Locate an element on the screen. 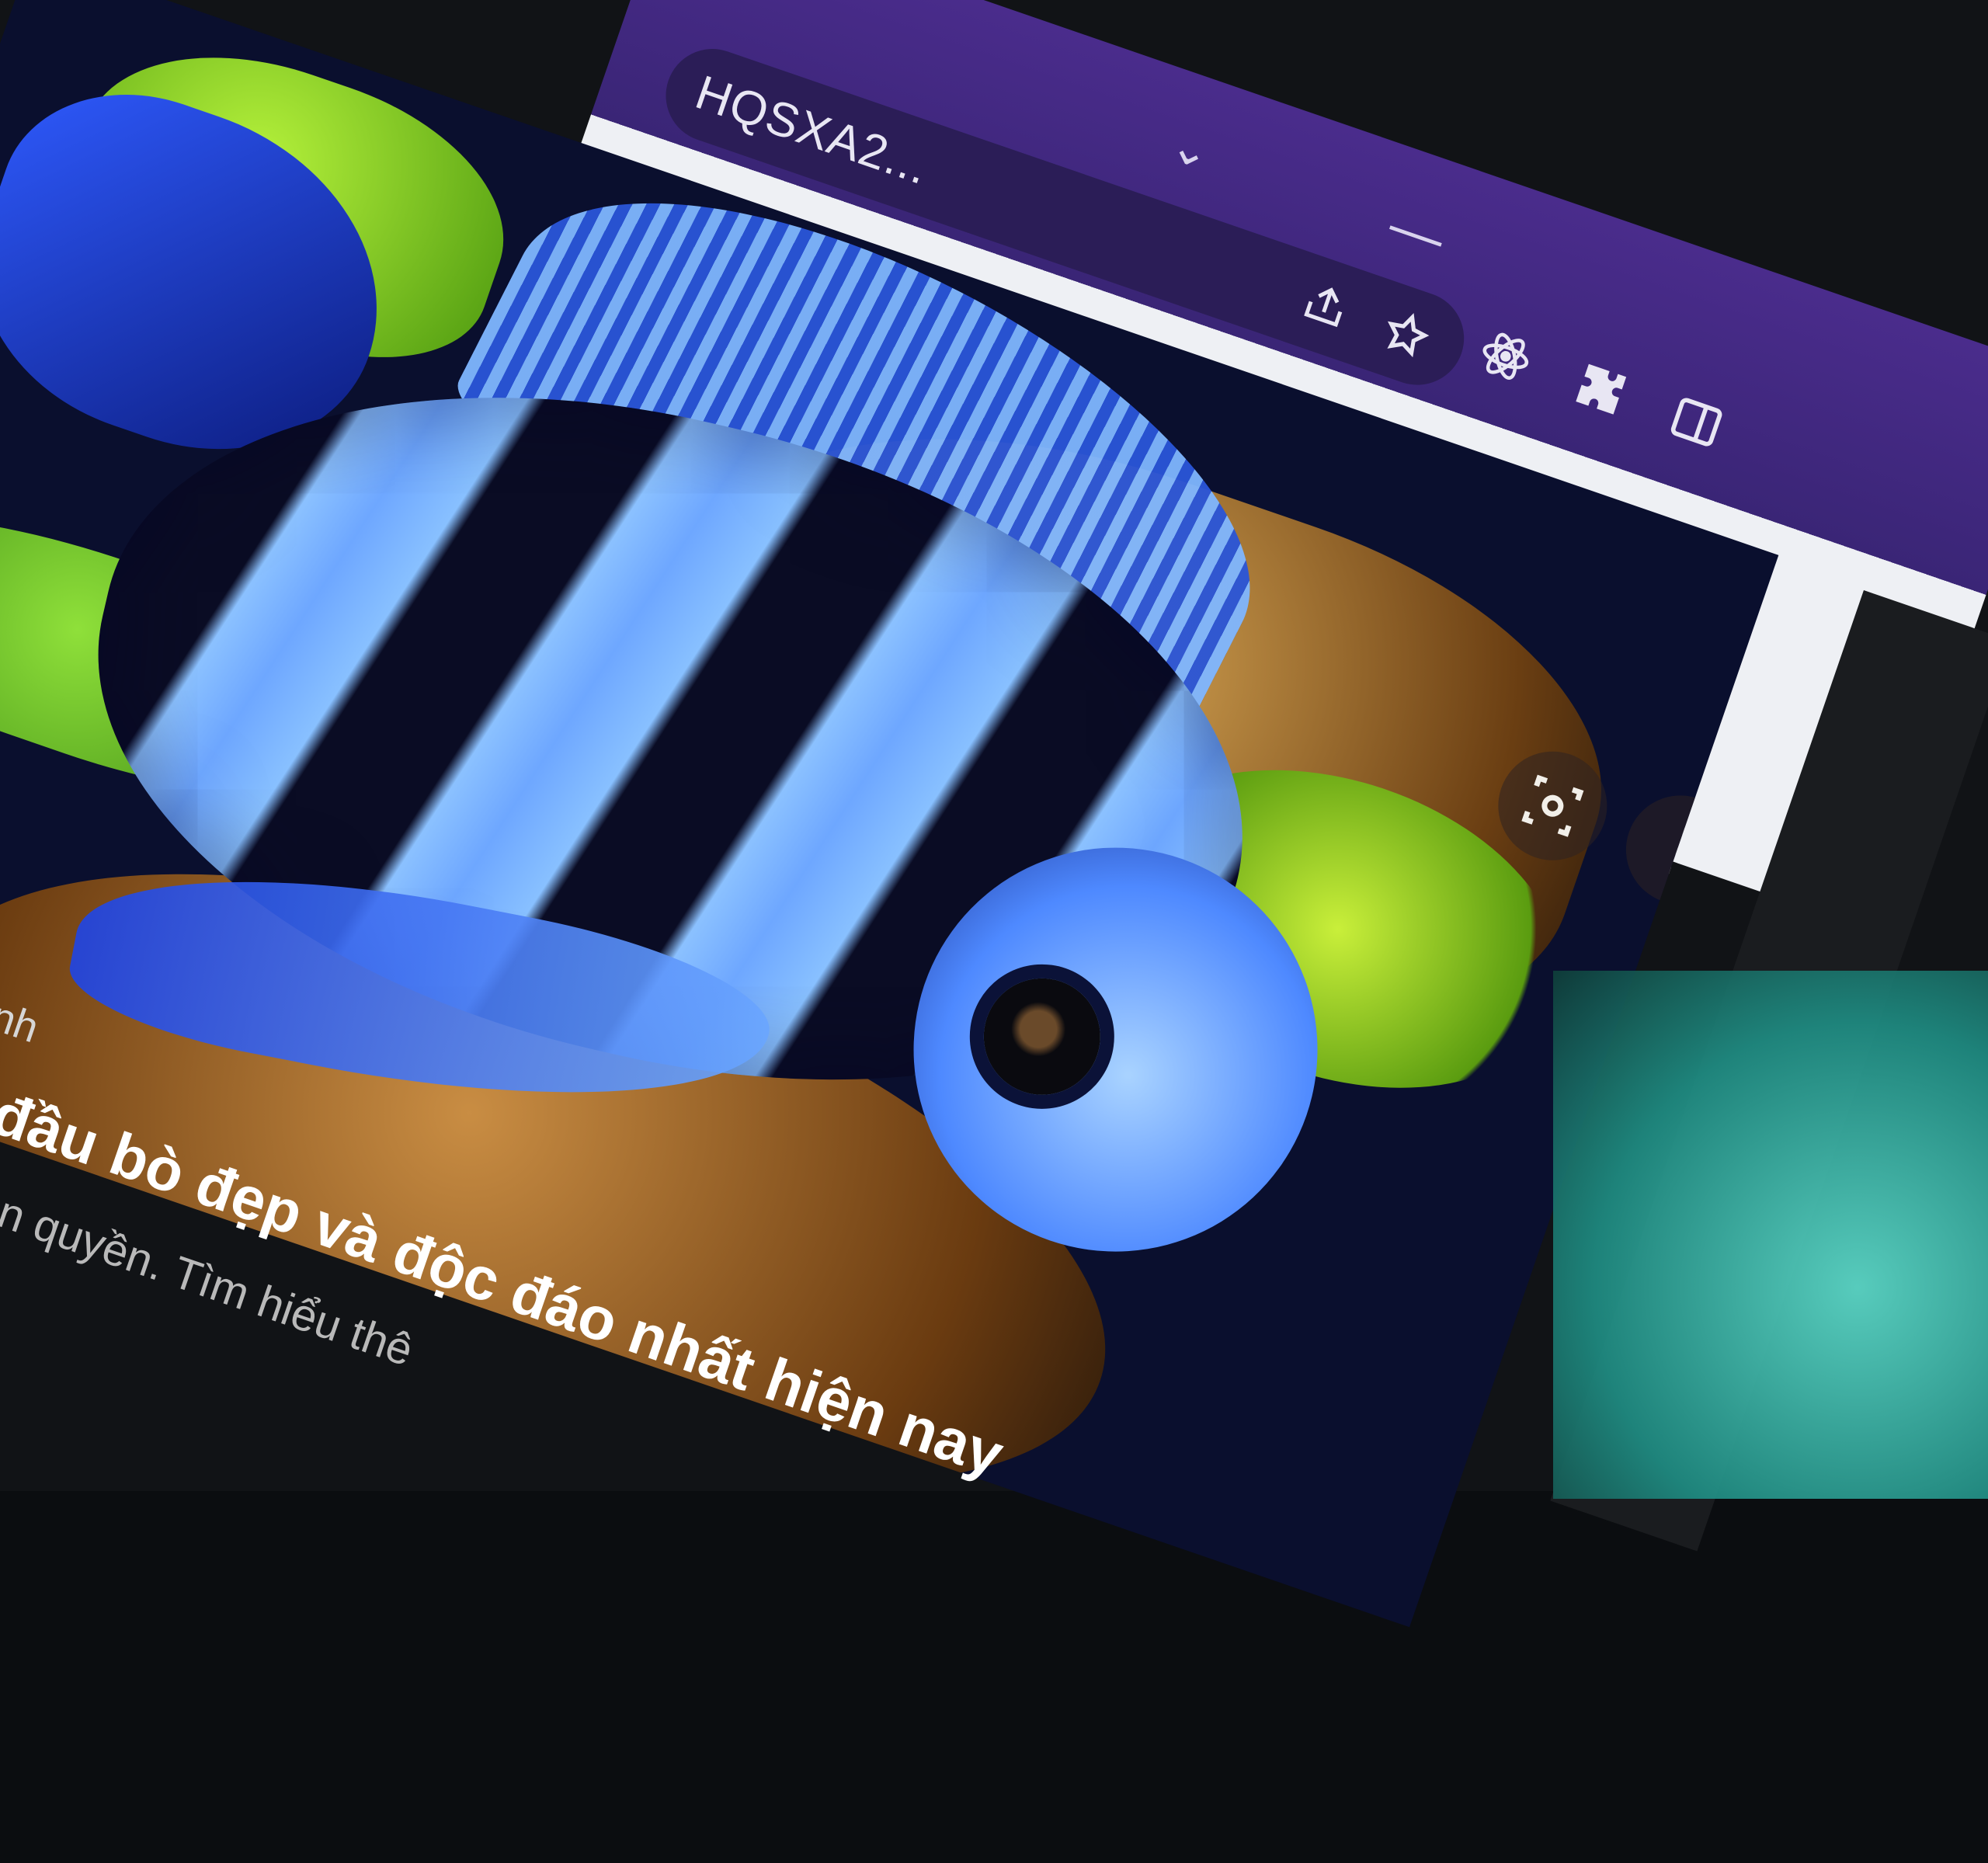 Image resolution: width=1988 pixels, height=1863 pixels. background-scene is located at coordinates (1771, 1235).